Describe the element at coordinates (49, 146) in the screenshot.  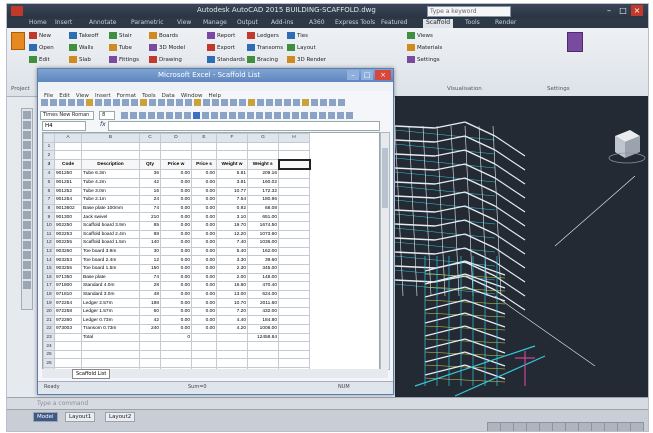
I see `row-number: 1` at that location.